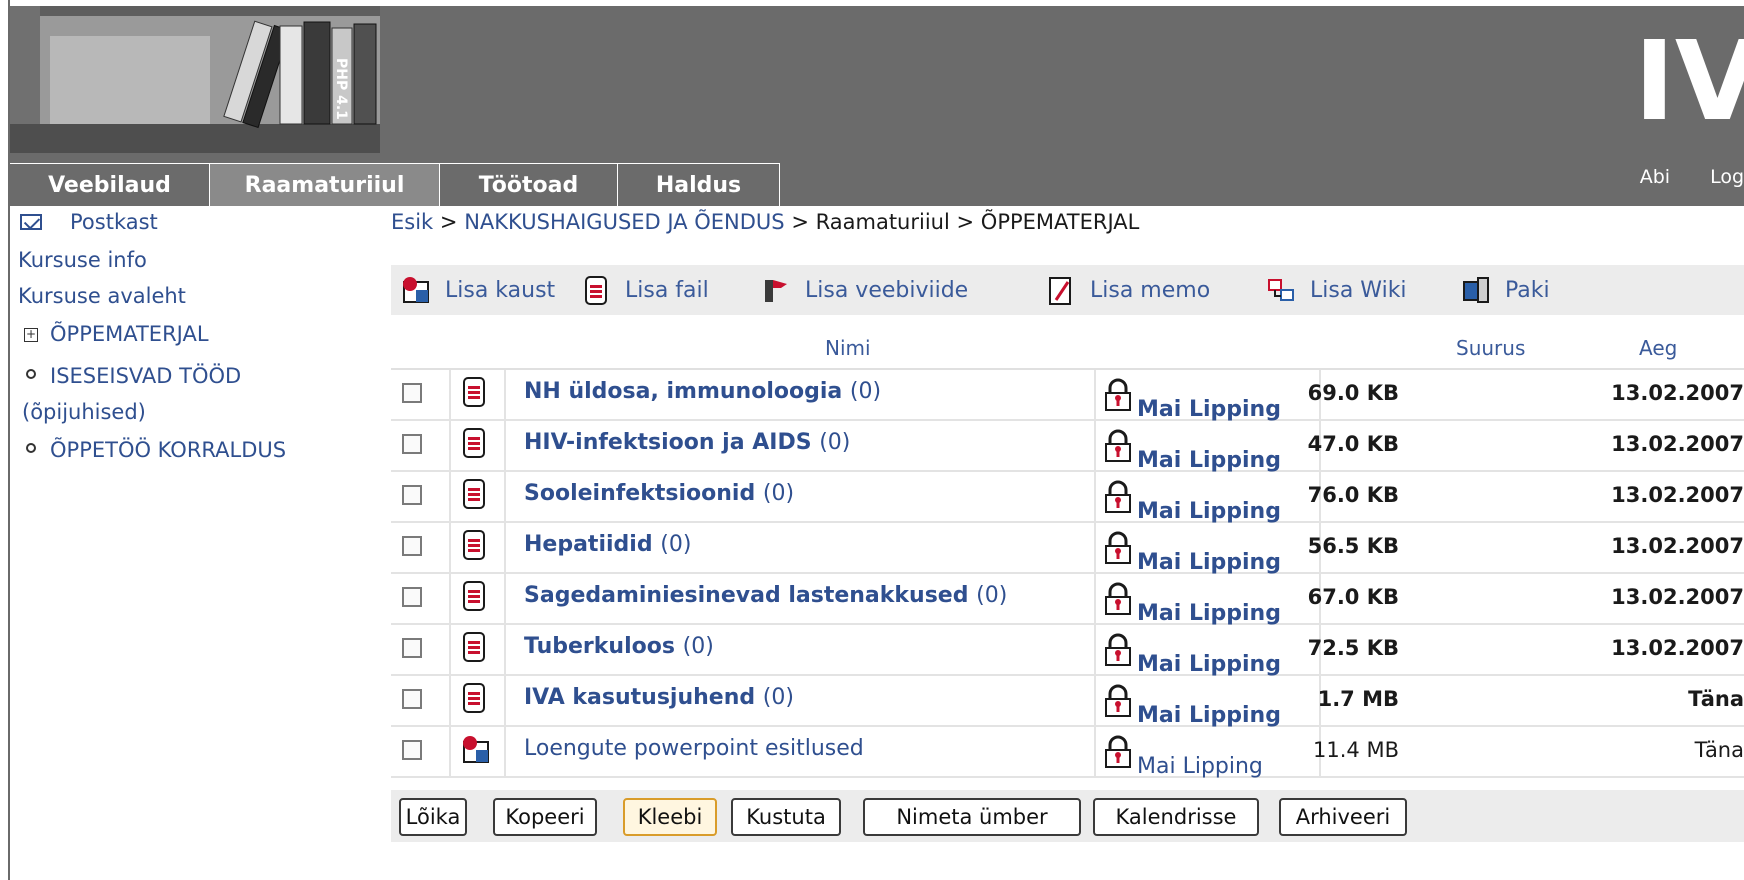 The image size is (1744, 880). Describe the element at coordinates (82, 260) in the screenshot. I see `course-info-link: Kursuse info` at that location.